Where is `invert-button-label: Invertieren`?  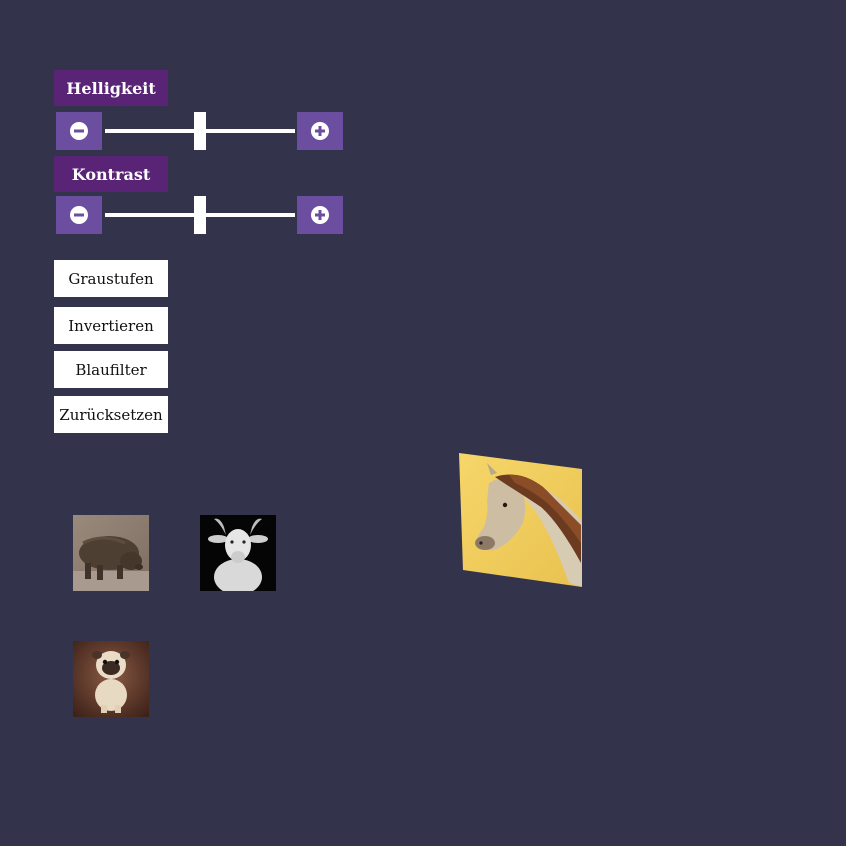
invert-button-label: Invertieren is located at coordinates (111, 325).